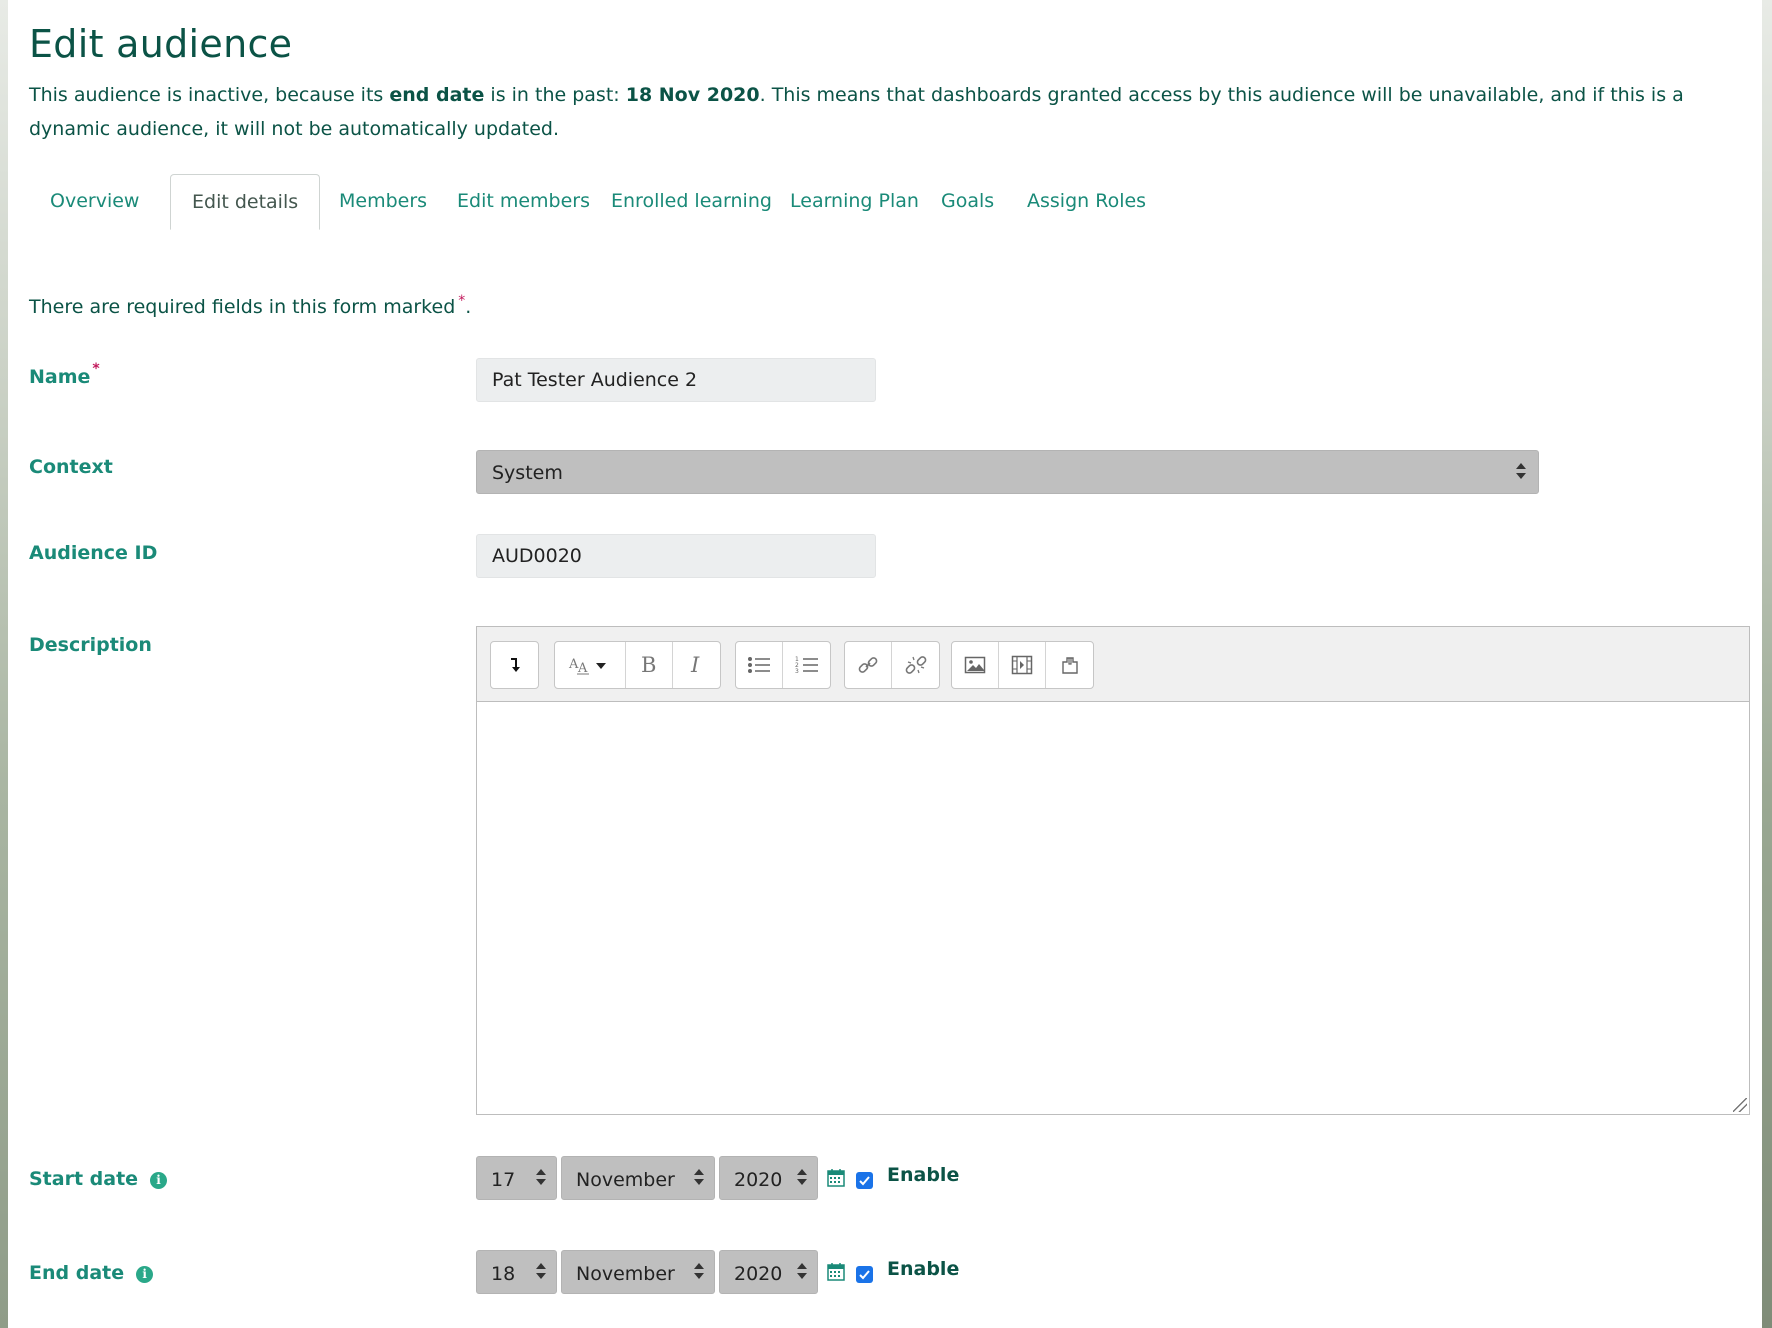  I want to click on start-month-select: November, so click(638, 1178).